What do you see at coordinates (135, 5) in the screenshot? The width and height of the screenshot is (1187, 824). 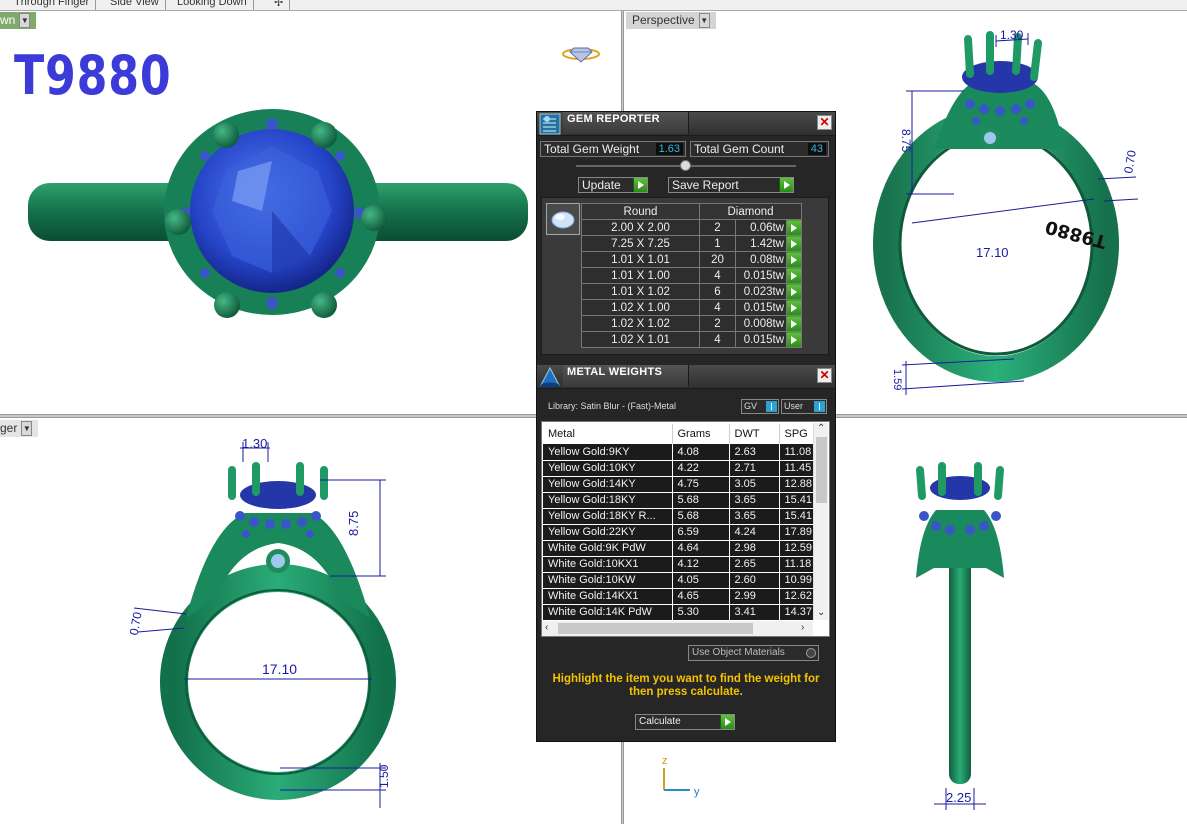 I see `tab-side-view: Side View` at bounding box center [135, 5].